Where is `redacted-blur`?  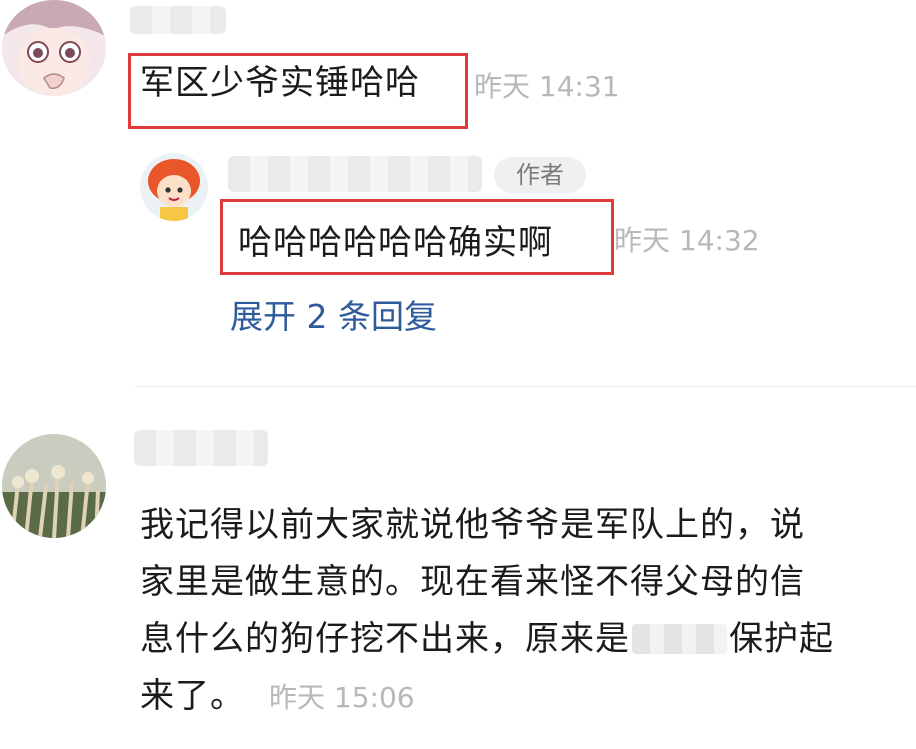 redacted-blur is located at coordinates (679, 639).